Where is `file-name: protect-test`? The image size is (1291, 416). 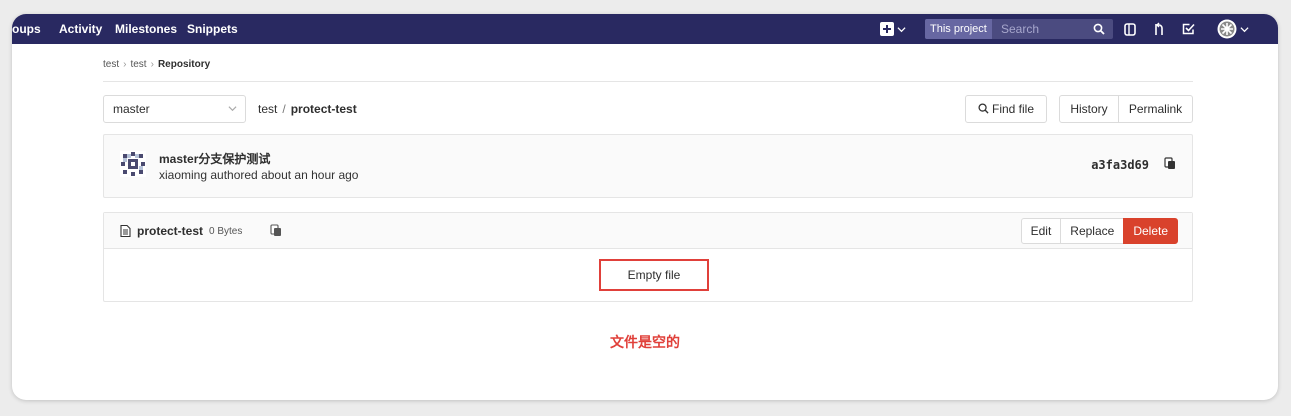
file-name: protect-test is located at coordinates (170, 231).